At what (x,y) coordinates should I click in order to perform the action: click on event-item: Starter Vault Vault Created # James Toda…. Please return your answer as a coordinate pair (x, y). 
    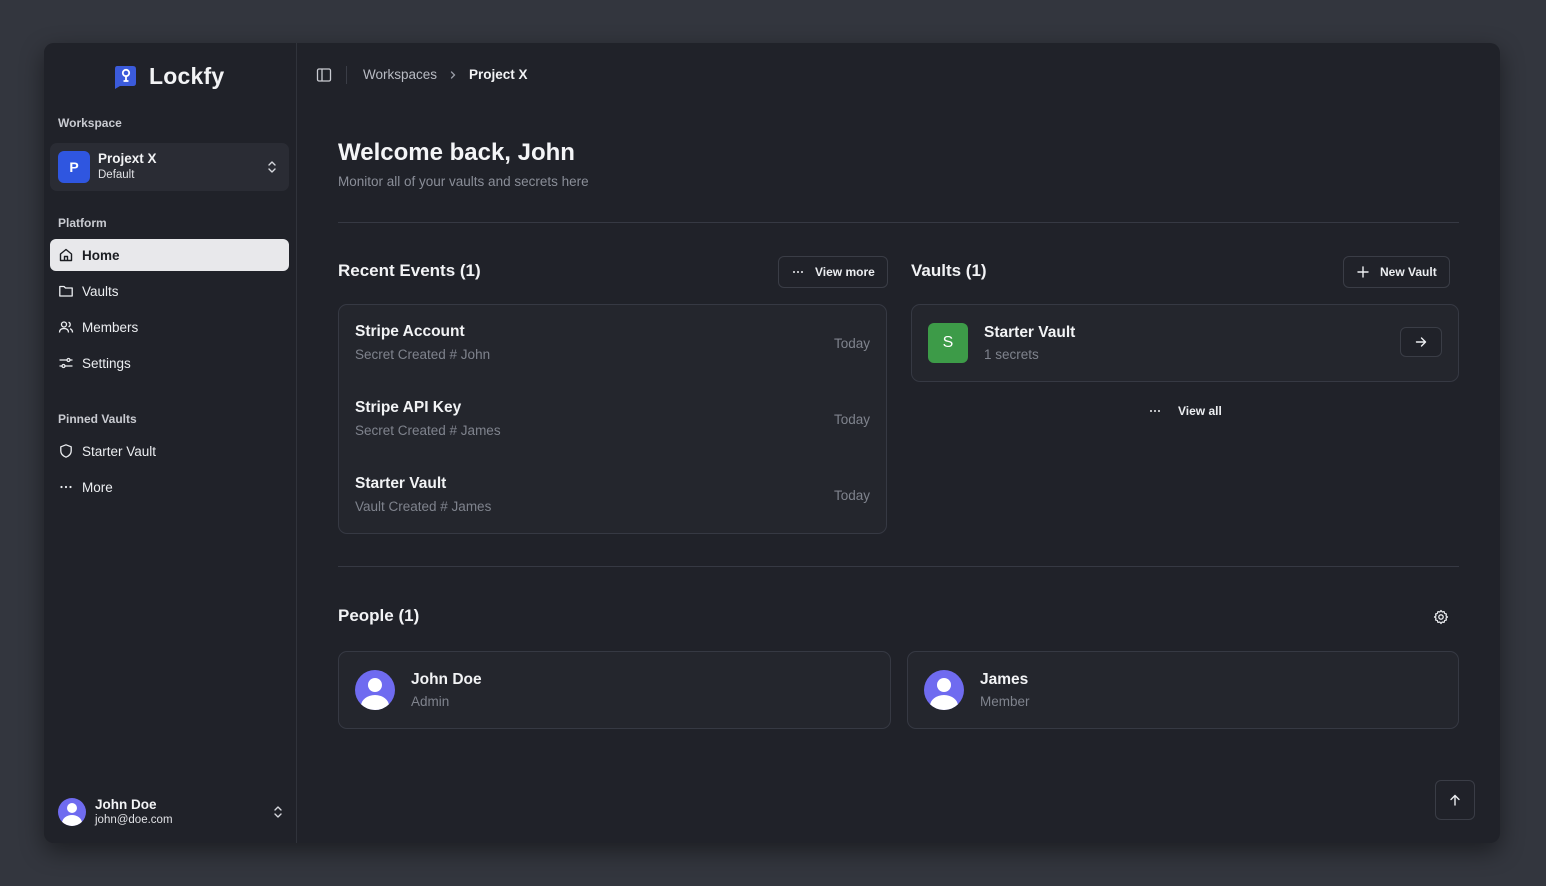
    Looking at the image, I should click on (612, 494).